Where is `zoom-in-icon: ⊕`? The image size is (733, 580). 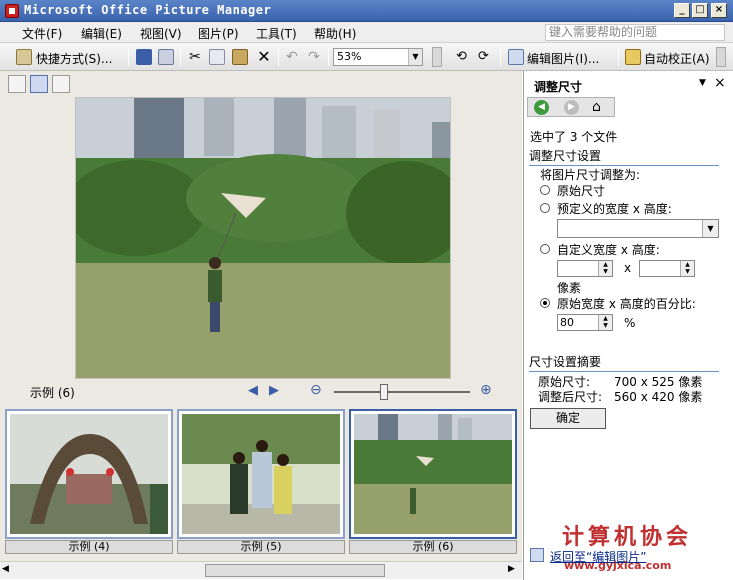 zoom-in-icon: ⊕ is located at coordinates (486, 390).